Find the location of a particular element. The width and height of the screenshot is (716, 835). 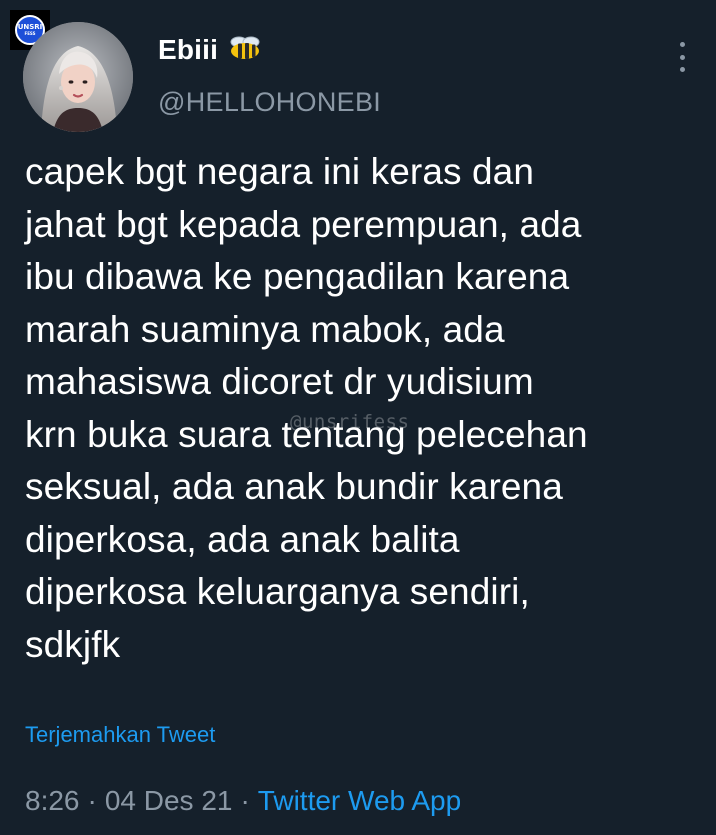

avatar-image is located at coordinates (78, 77).